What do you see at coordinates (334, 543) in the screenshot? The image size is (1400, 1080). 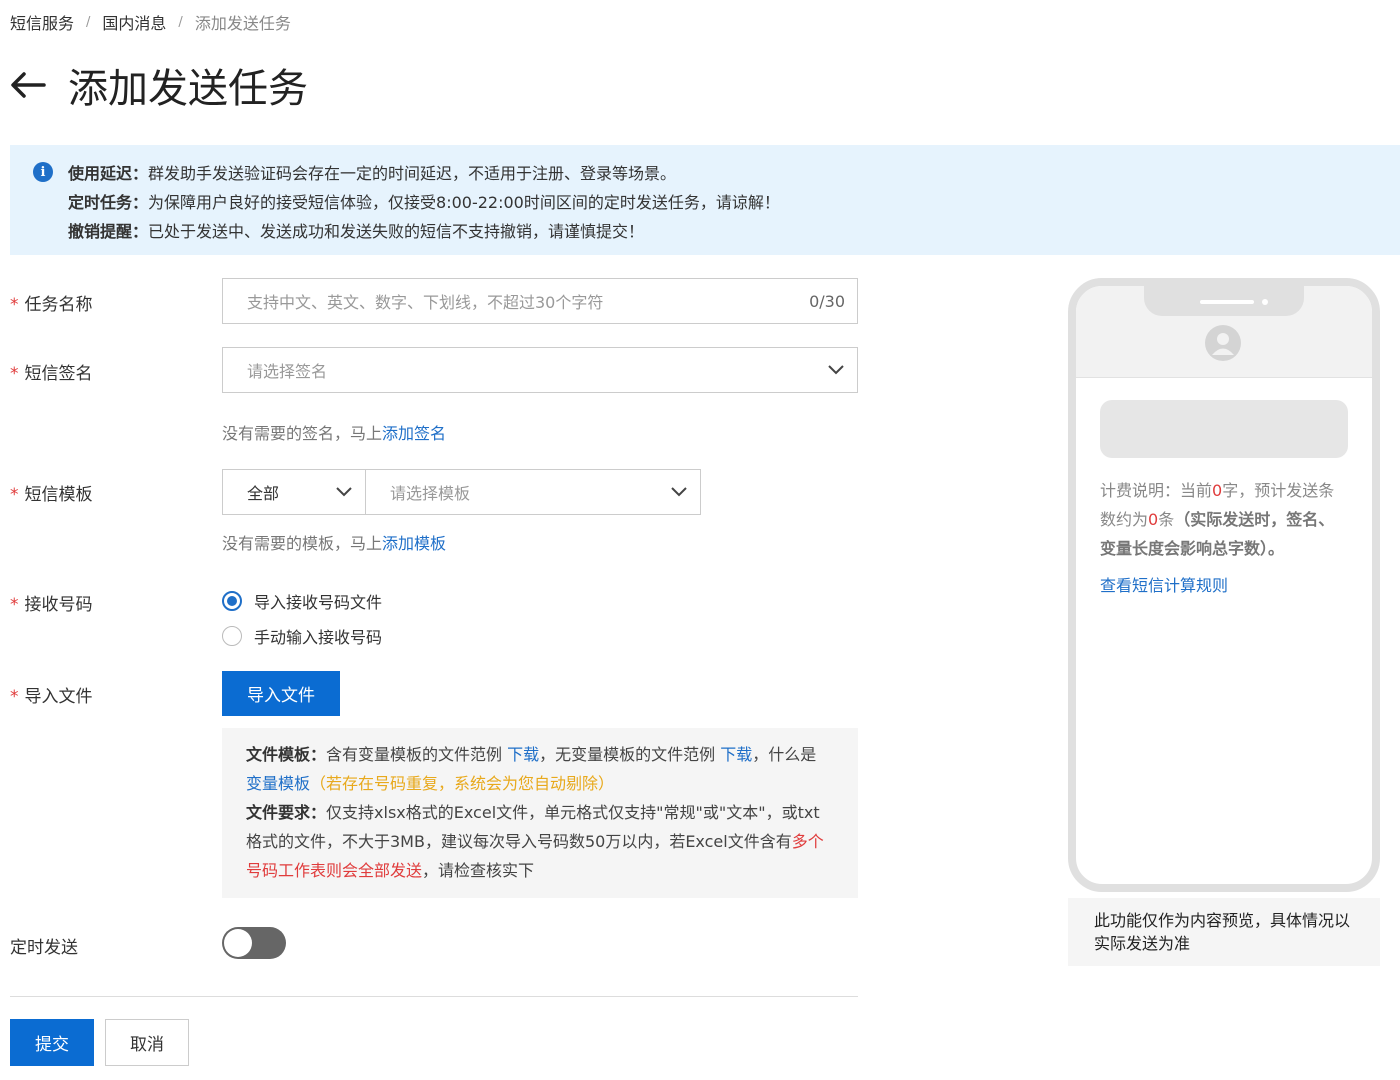 I see `template-hint: 没有需要的模板，马上添加模板` at bounding box center [334, 543].